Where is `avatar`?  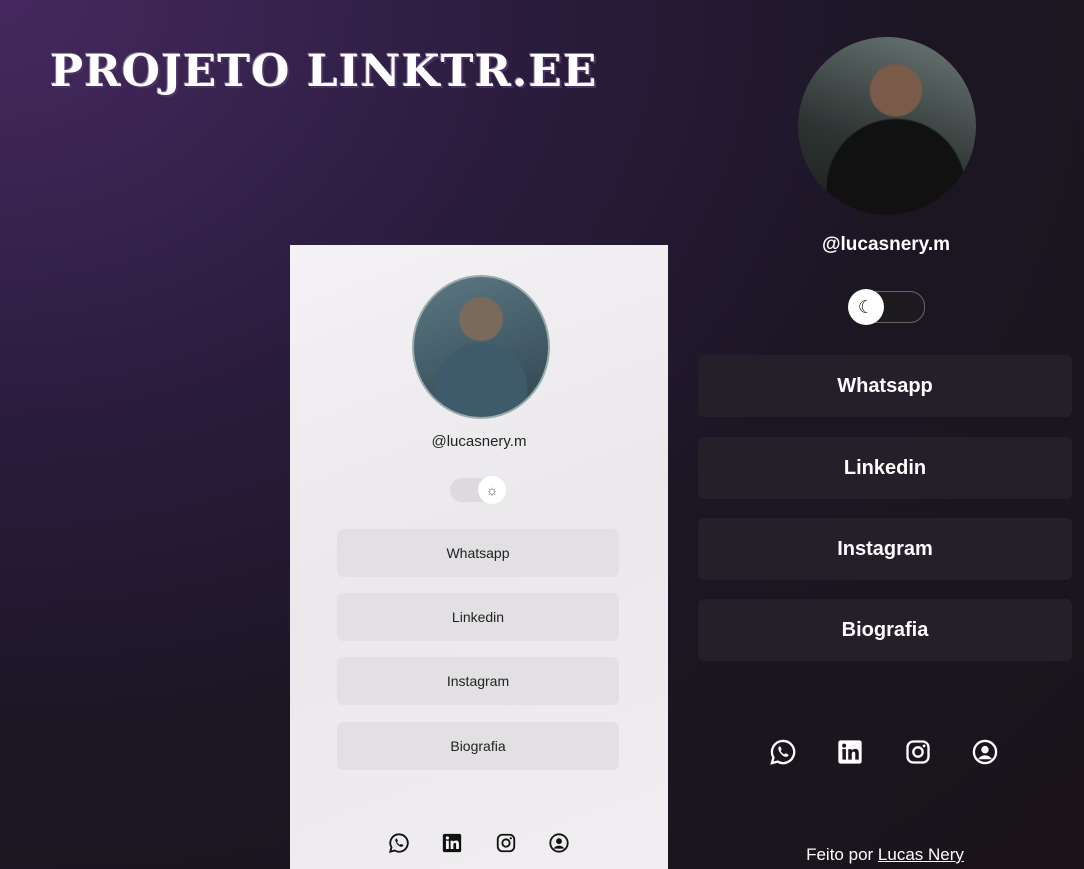 avatar is located at coordinates (481, 347).